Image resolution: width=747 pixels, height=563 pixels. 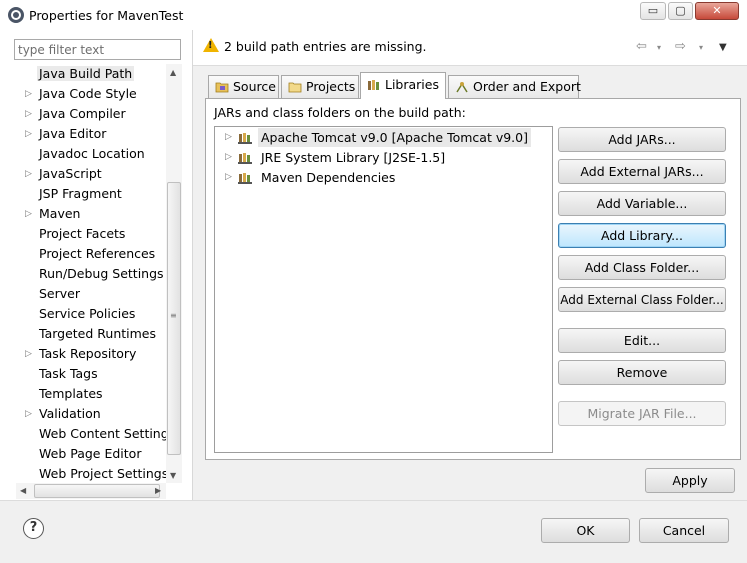 What do you see at coordinates (173, 315) in the screenshot?
I see `grip-icon: ≡` at bounding box center [173, 315].